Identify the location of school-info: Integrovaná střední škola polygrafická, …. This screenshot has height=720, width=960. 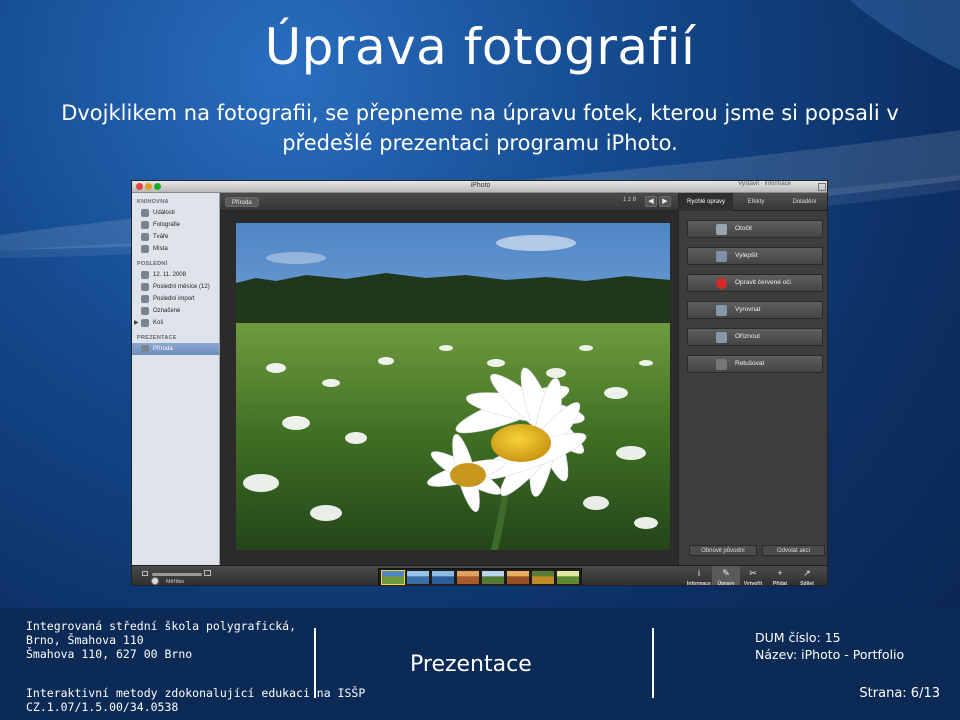
(161, 640).